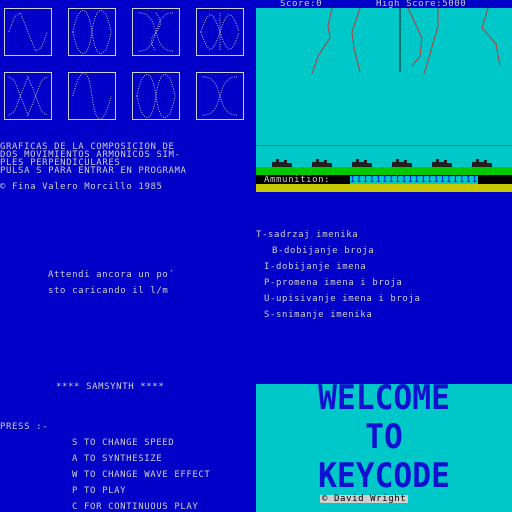 Image resolution: width=512 pixels, height=512 pixels. I want to click on keycode-title: KEYCODE, so click(384, 476).